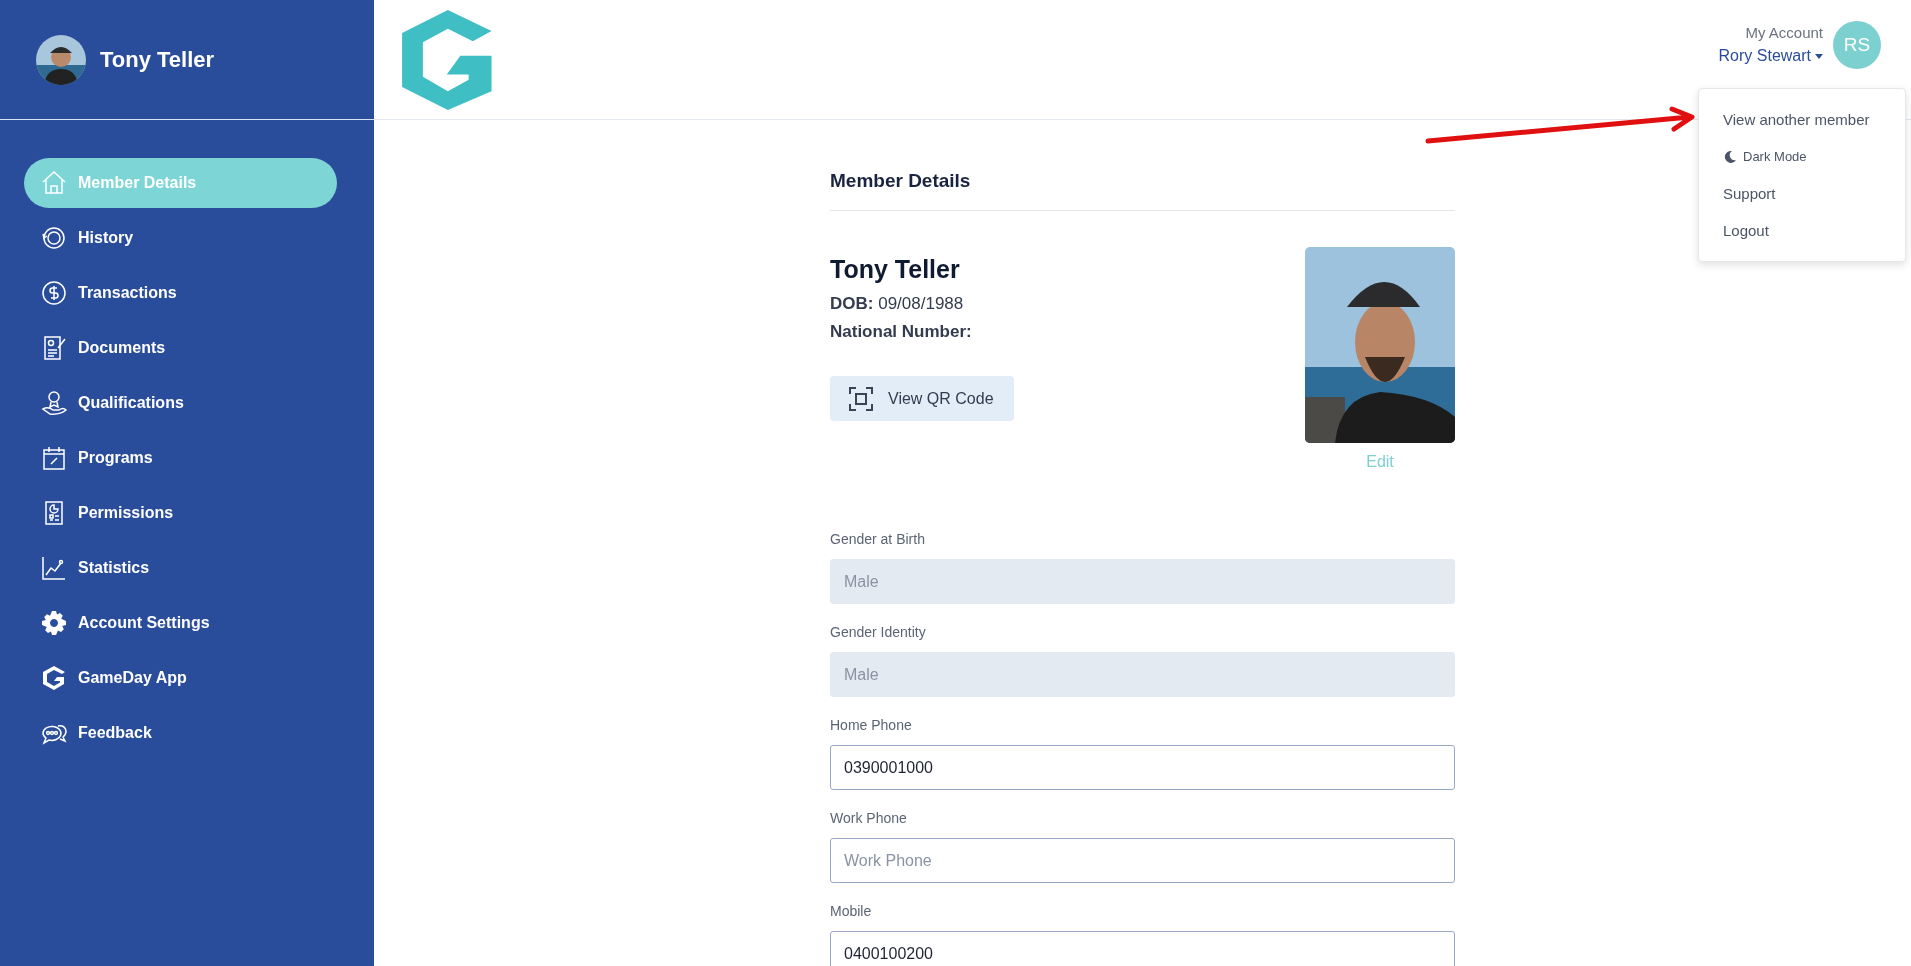 This screenshot has height=966, width=1911. What do you see at coordinates (1770, 56) in the screenshot?
I see `account-dropdown: Rory Stewart` at bounding box center [1770, 56].